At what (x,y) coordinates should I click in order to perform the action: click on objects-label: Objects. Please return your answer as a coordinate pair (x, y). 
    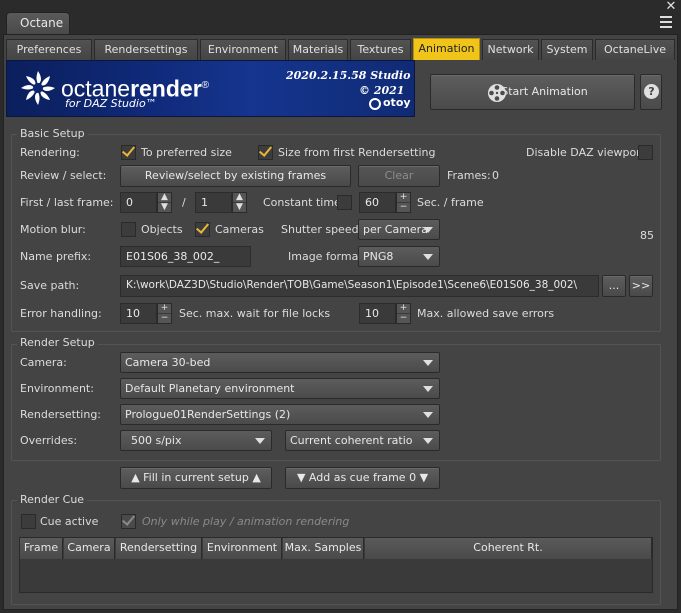
    Looking at the image, I should click on (162, 229).